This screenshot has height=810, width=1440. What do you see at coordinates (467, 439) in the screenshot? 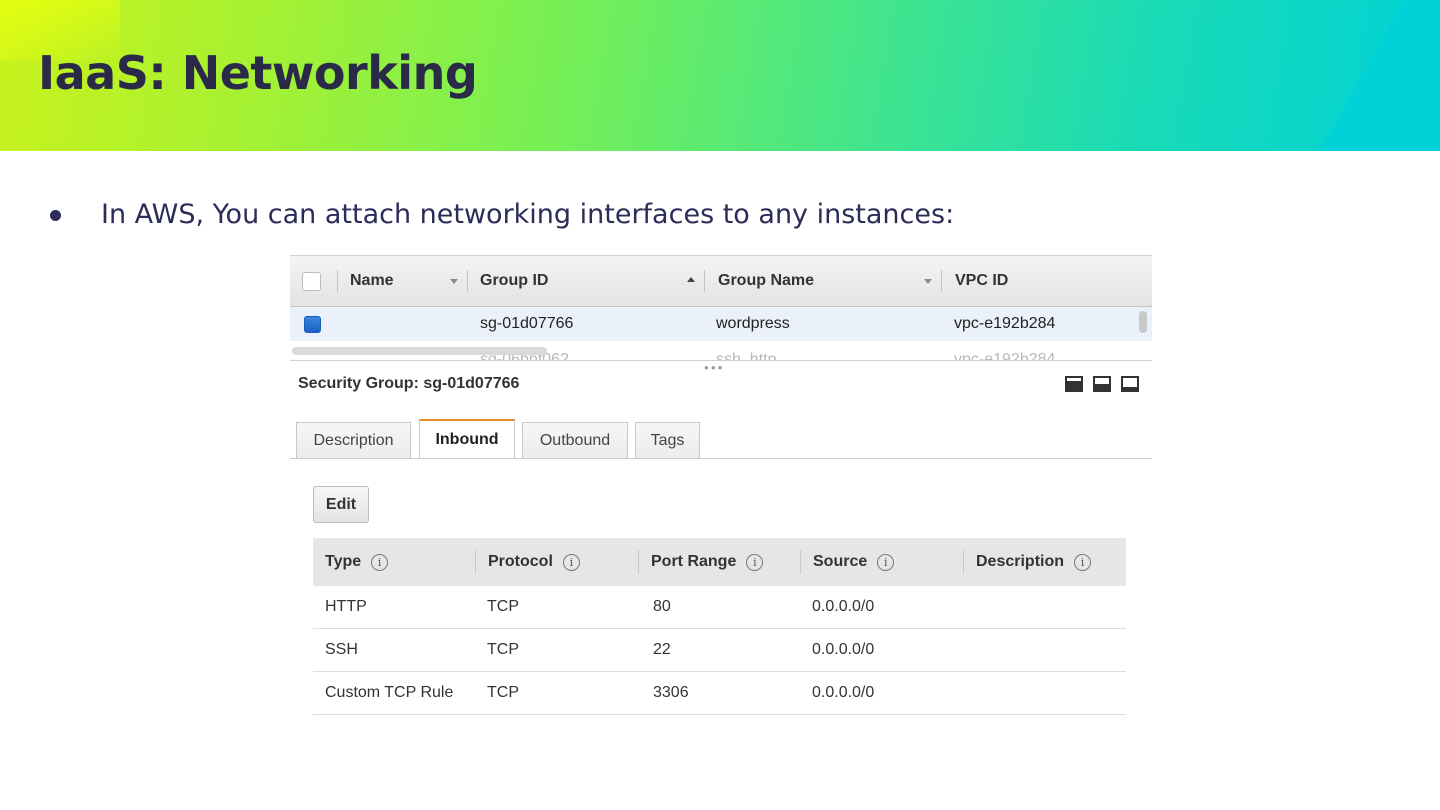
I see `tab-inbound: Inbound` at bounding box center [467, 439].